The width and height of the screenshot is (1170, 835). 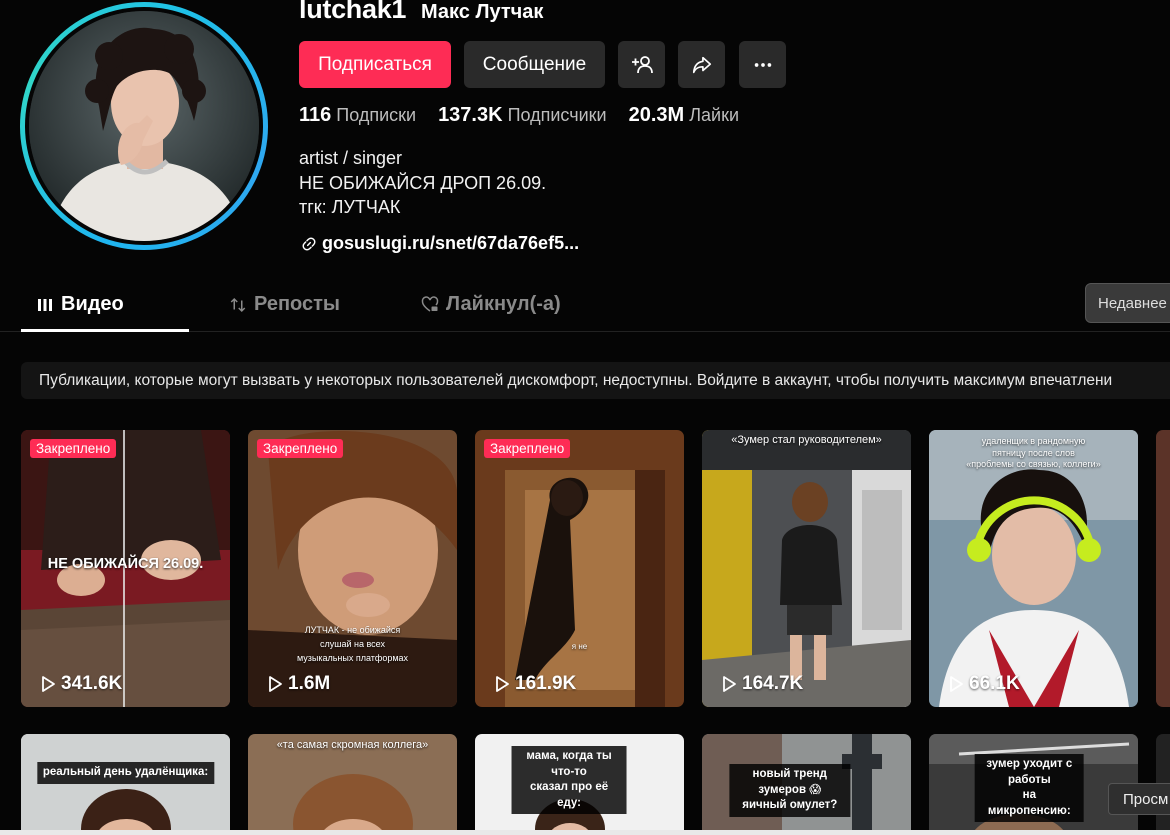 What do you see at coordinates (1163, 568) in the screenshot?
I see `video-card-partial` at bounding box center [1163, 568].